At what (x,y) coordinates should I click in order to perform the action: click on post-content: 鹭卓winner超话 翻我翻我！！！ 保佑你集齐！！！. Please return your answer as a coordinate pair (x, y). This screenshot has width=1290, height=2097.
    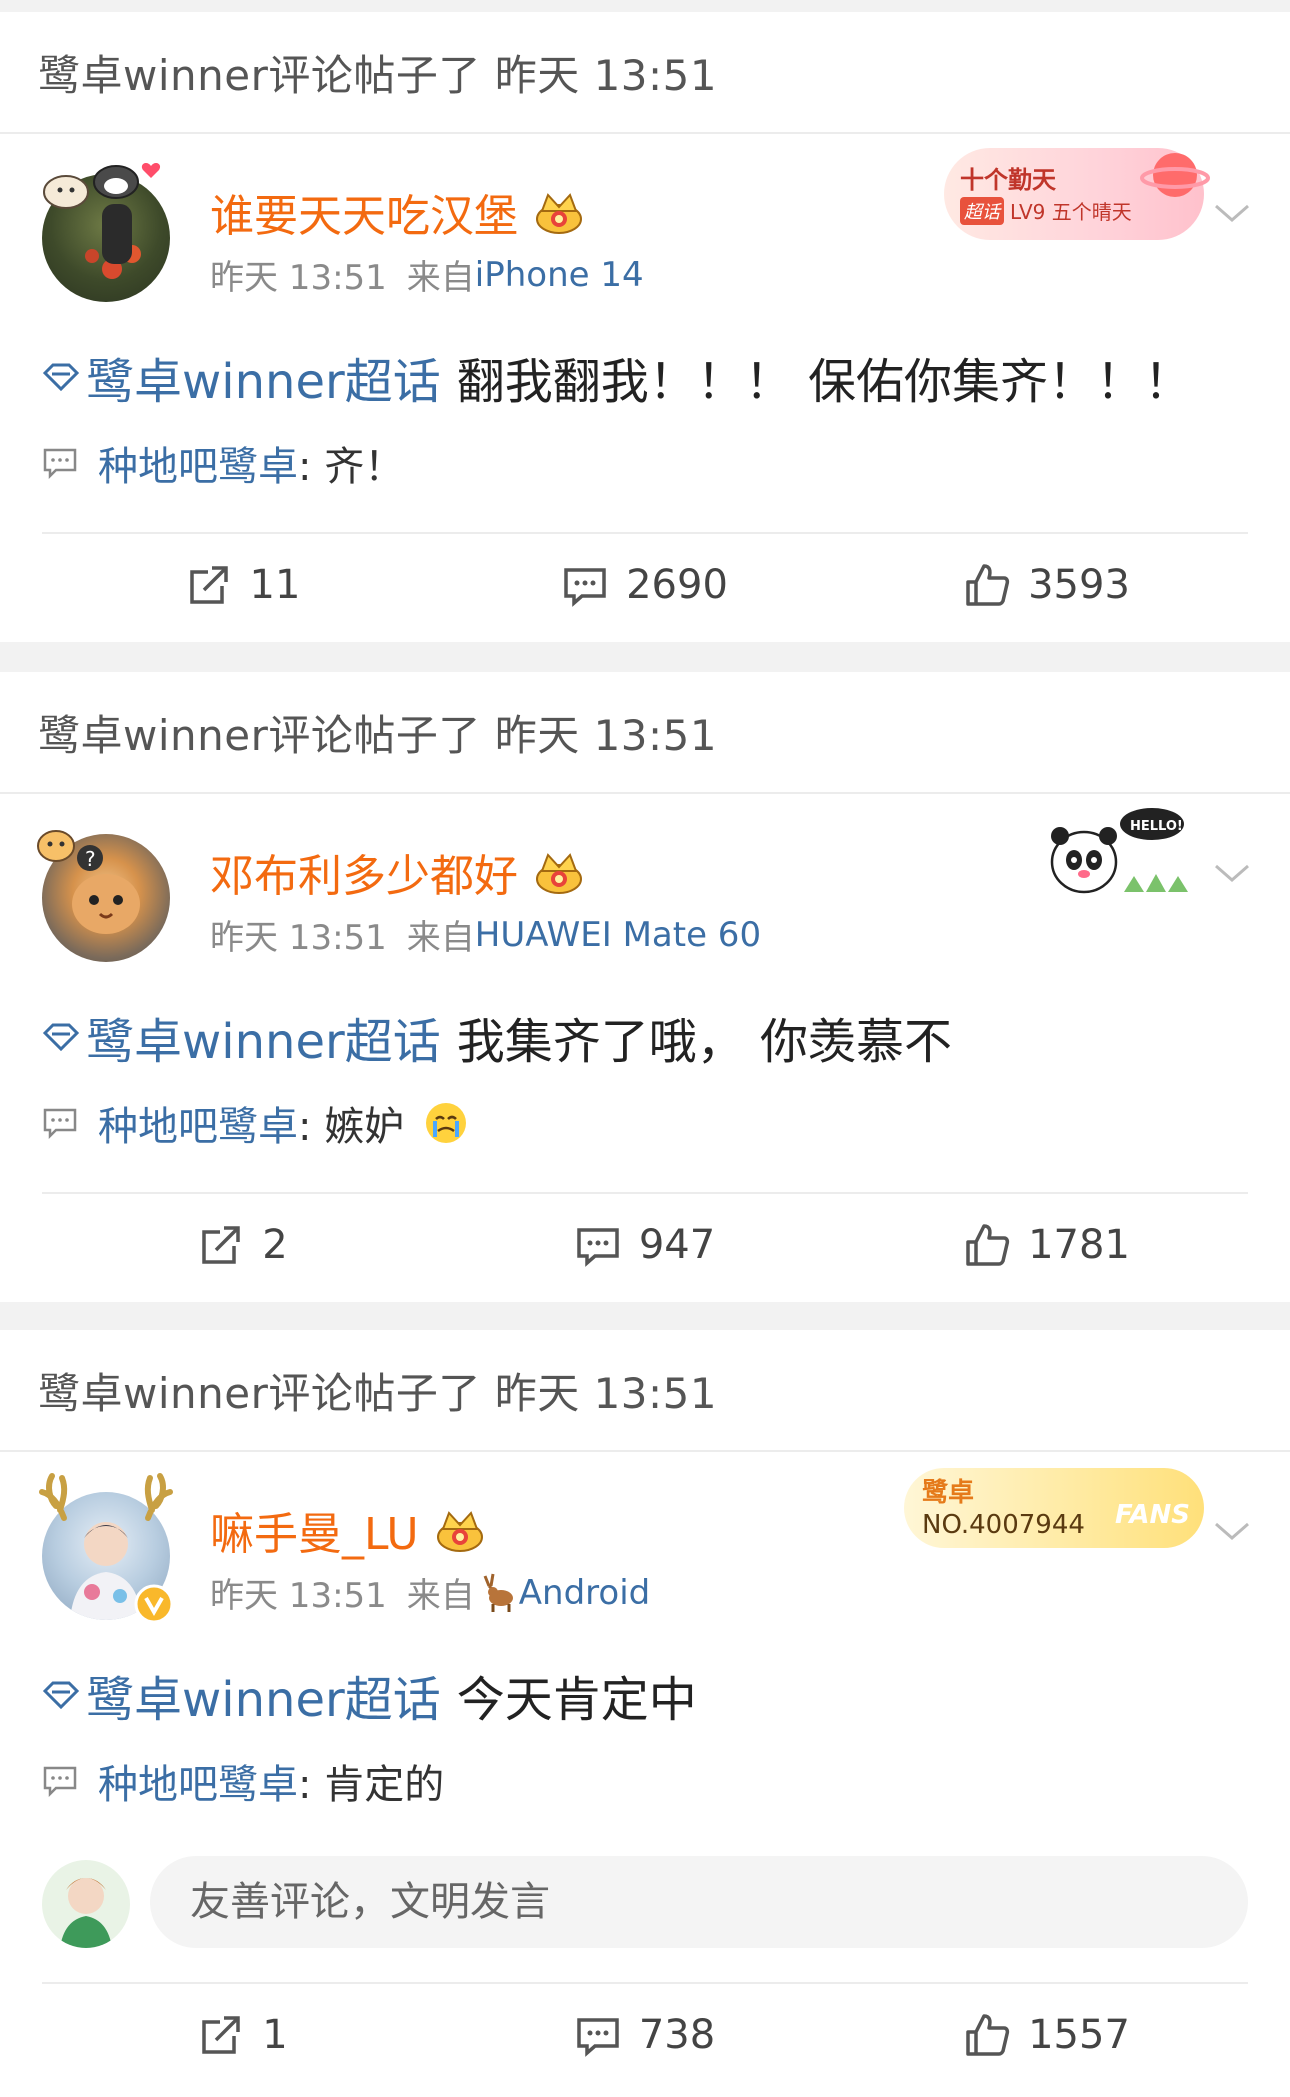
    Looking at the image, I should click on (617, 377).